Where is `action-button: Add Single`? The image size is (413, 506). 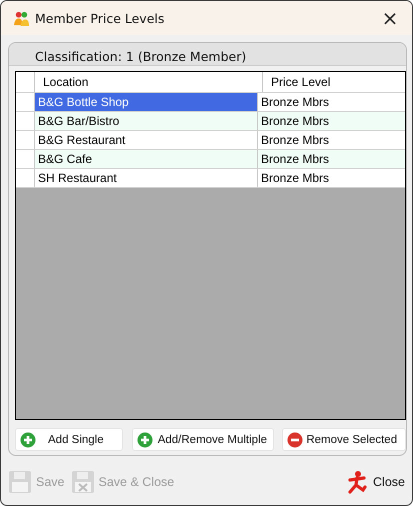
action-button: Add Single is located at coordinates (69, 439).